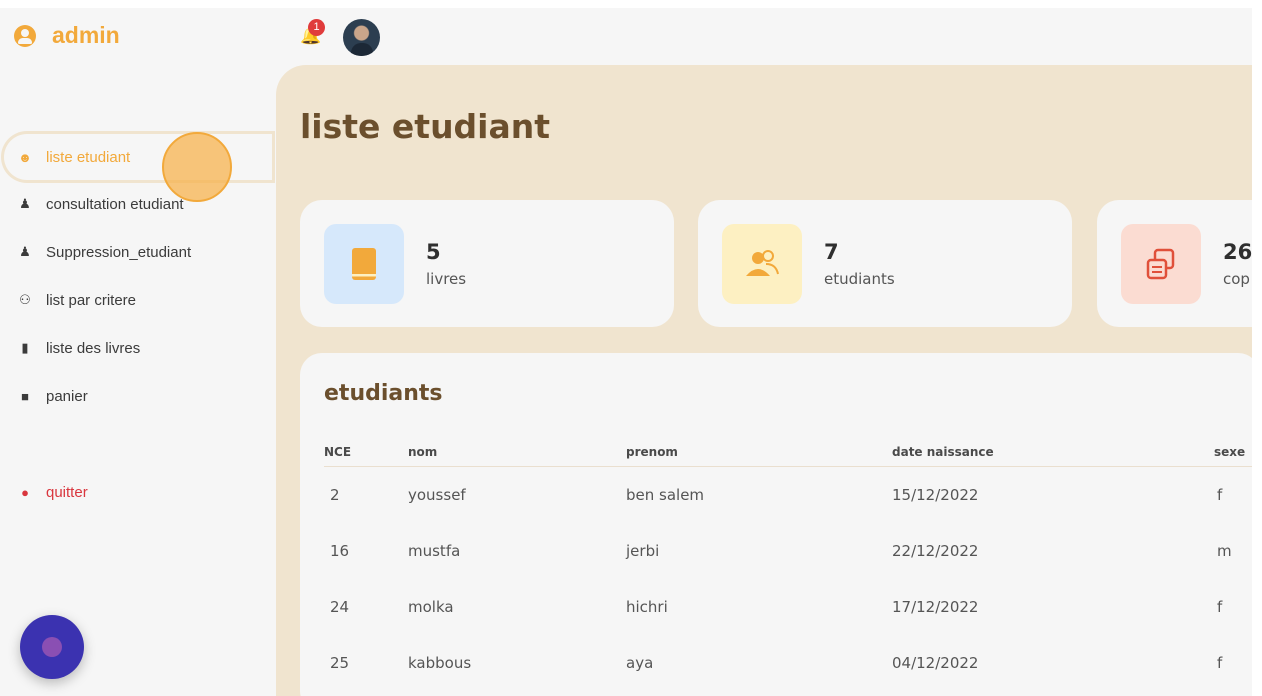 The height and width of the screenshot is (696, 1262). I want to click on cell-nce: 16, so click(340, 551).